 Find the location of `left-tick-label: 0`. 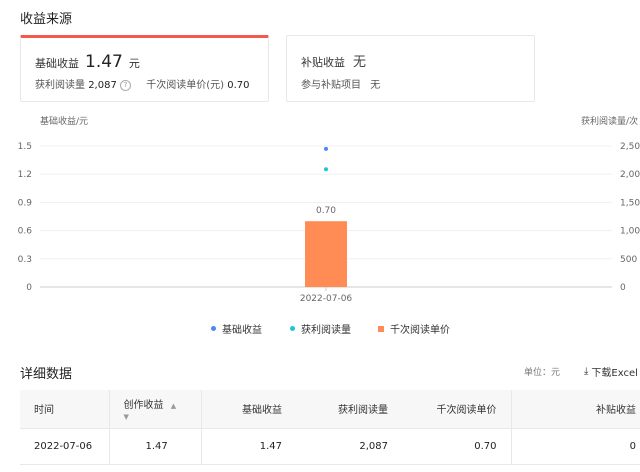

left-tick-label: 0 is located at coordinates (29, 288).